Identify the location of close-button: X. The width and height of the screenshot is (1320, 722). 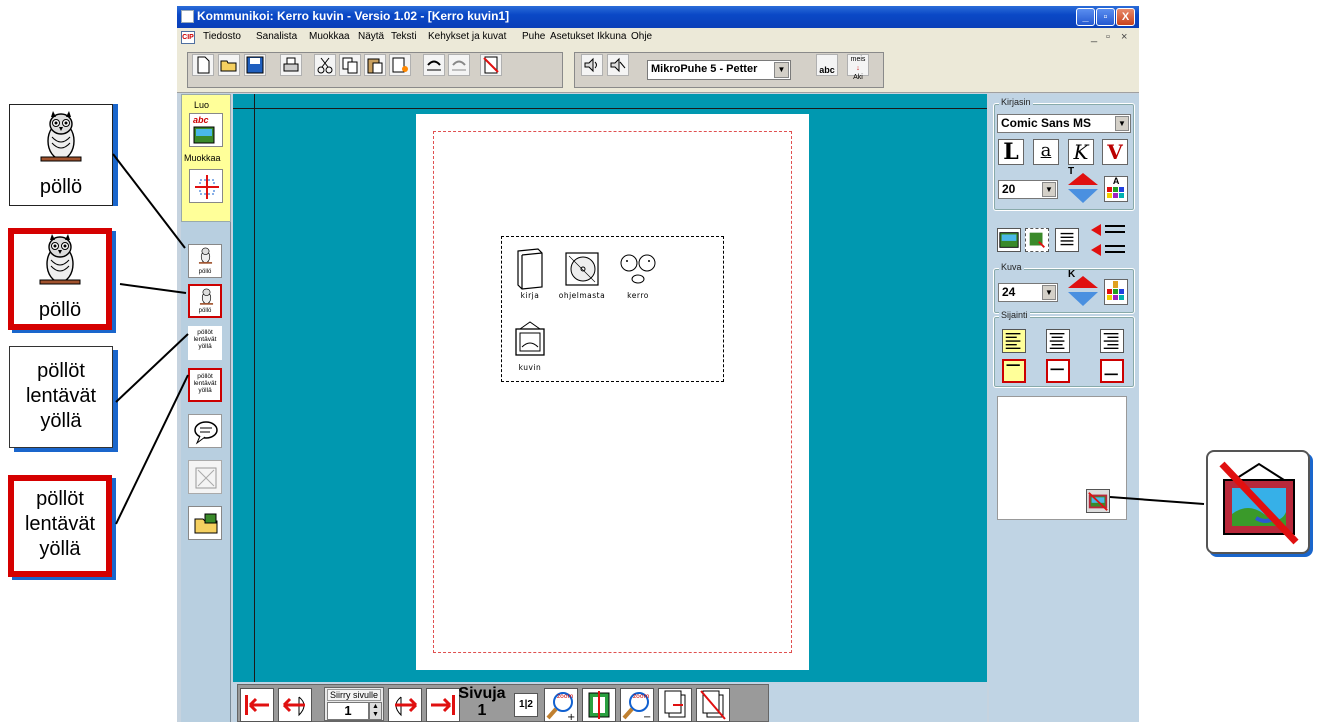
(1125, 17).